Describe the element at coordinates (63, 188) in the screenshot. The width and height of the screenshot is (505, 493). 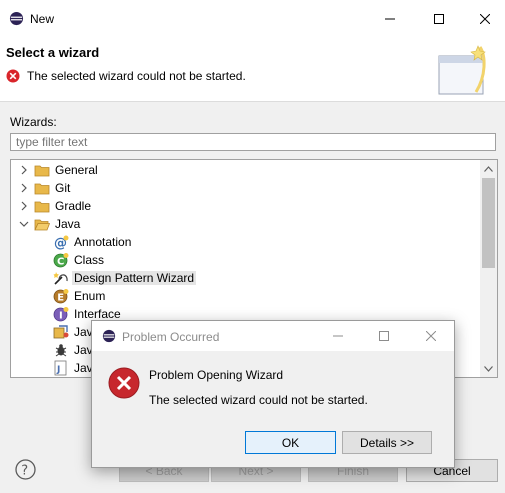
I see `tree-item-label: Git` at that location.